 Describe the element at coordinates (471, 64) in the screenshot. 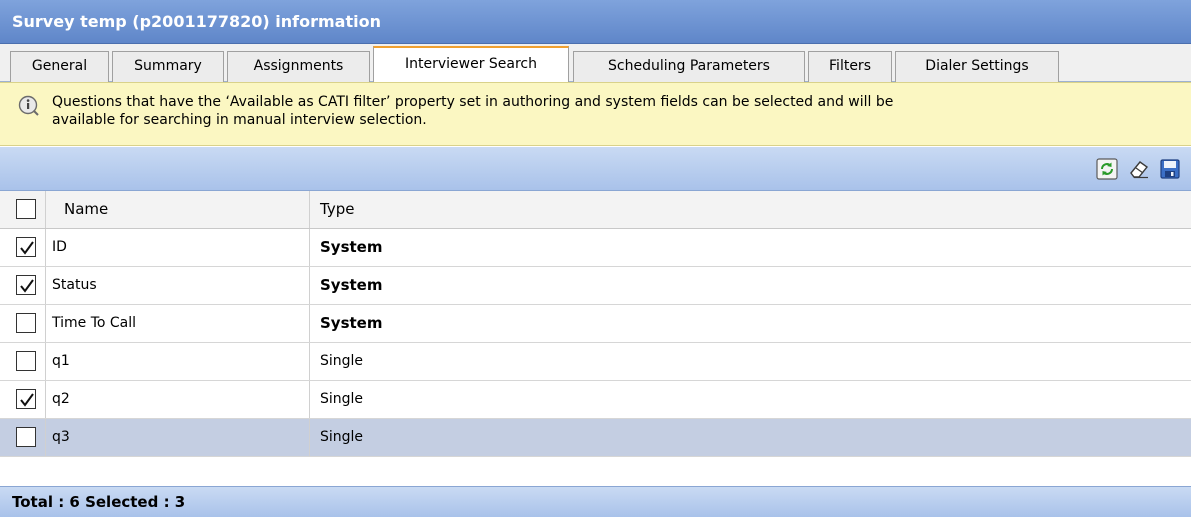

I see `tab-interviewer-search: Interviewer Search` at that location.